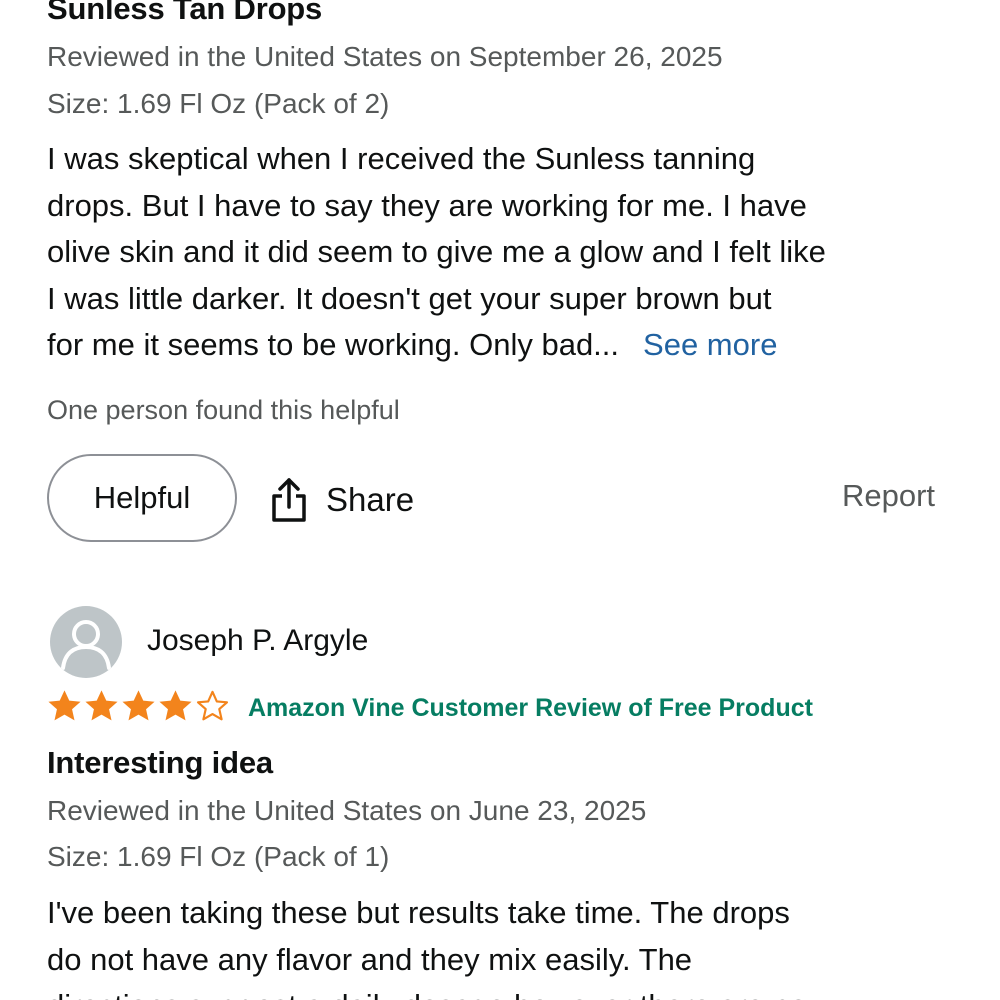  Describe the element at coordinates (218, 856) in the screenshot. I see `review-size: Size: 1.69 Fl Oz (Pack of 1)` at that location.